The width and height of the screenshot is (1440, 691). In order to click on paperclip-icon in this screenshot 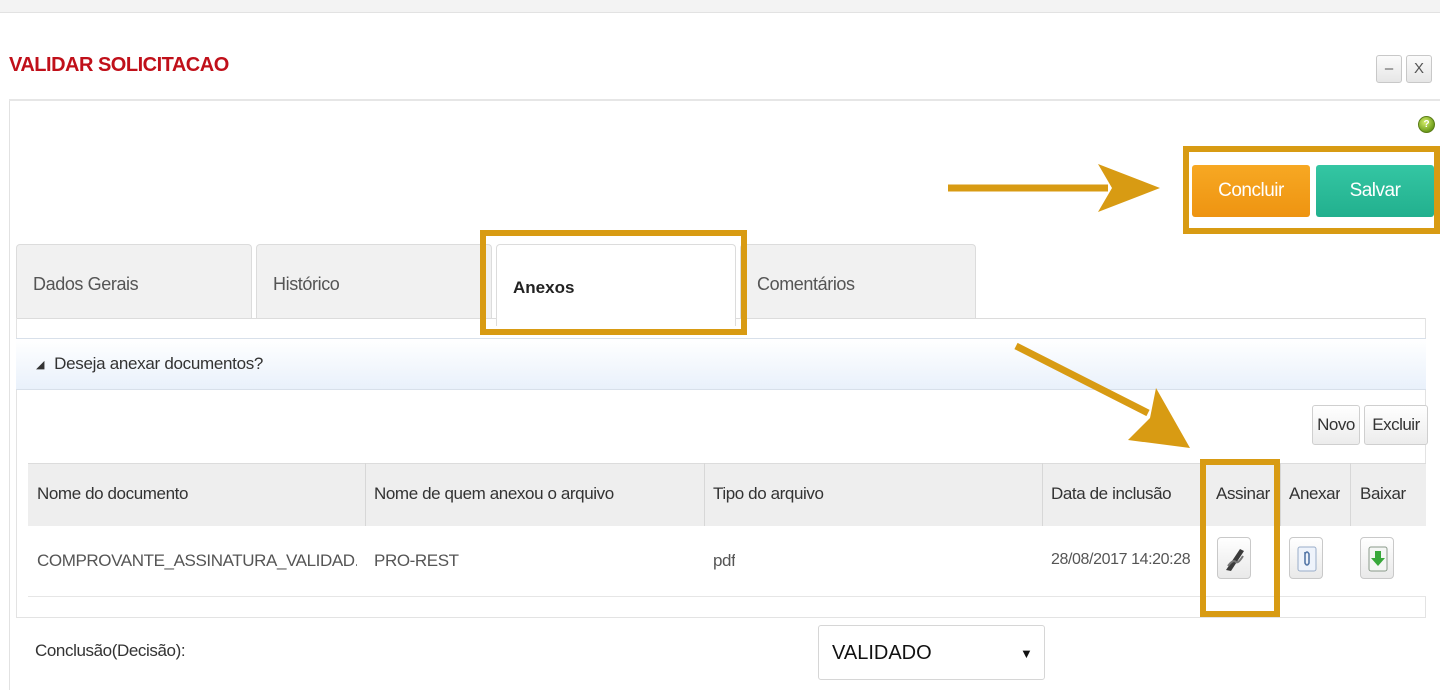, I will do `click(1307, 559)`.